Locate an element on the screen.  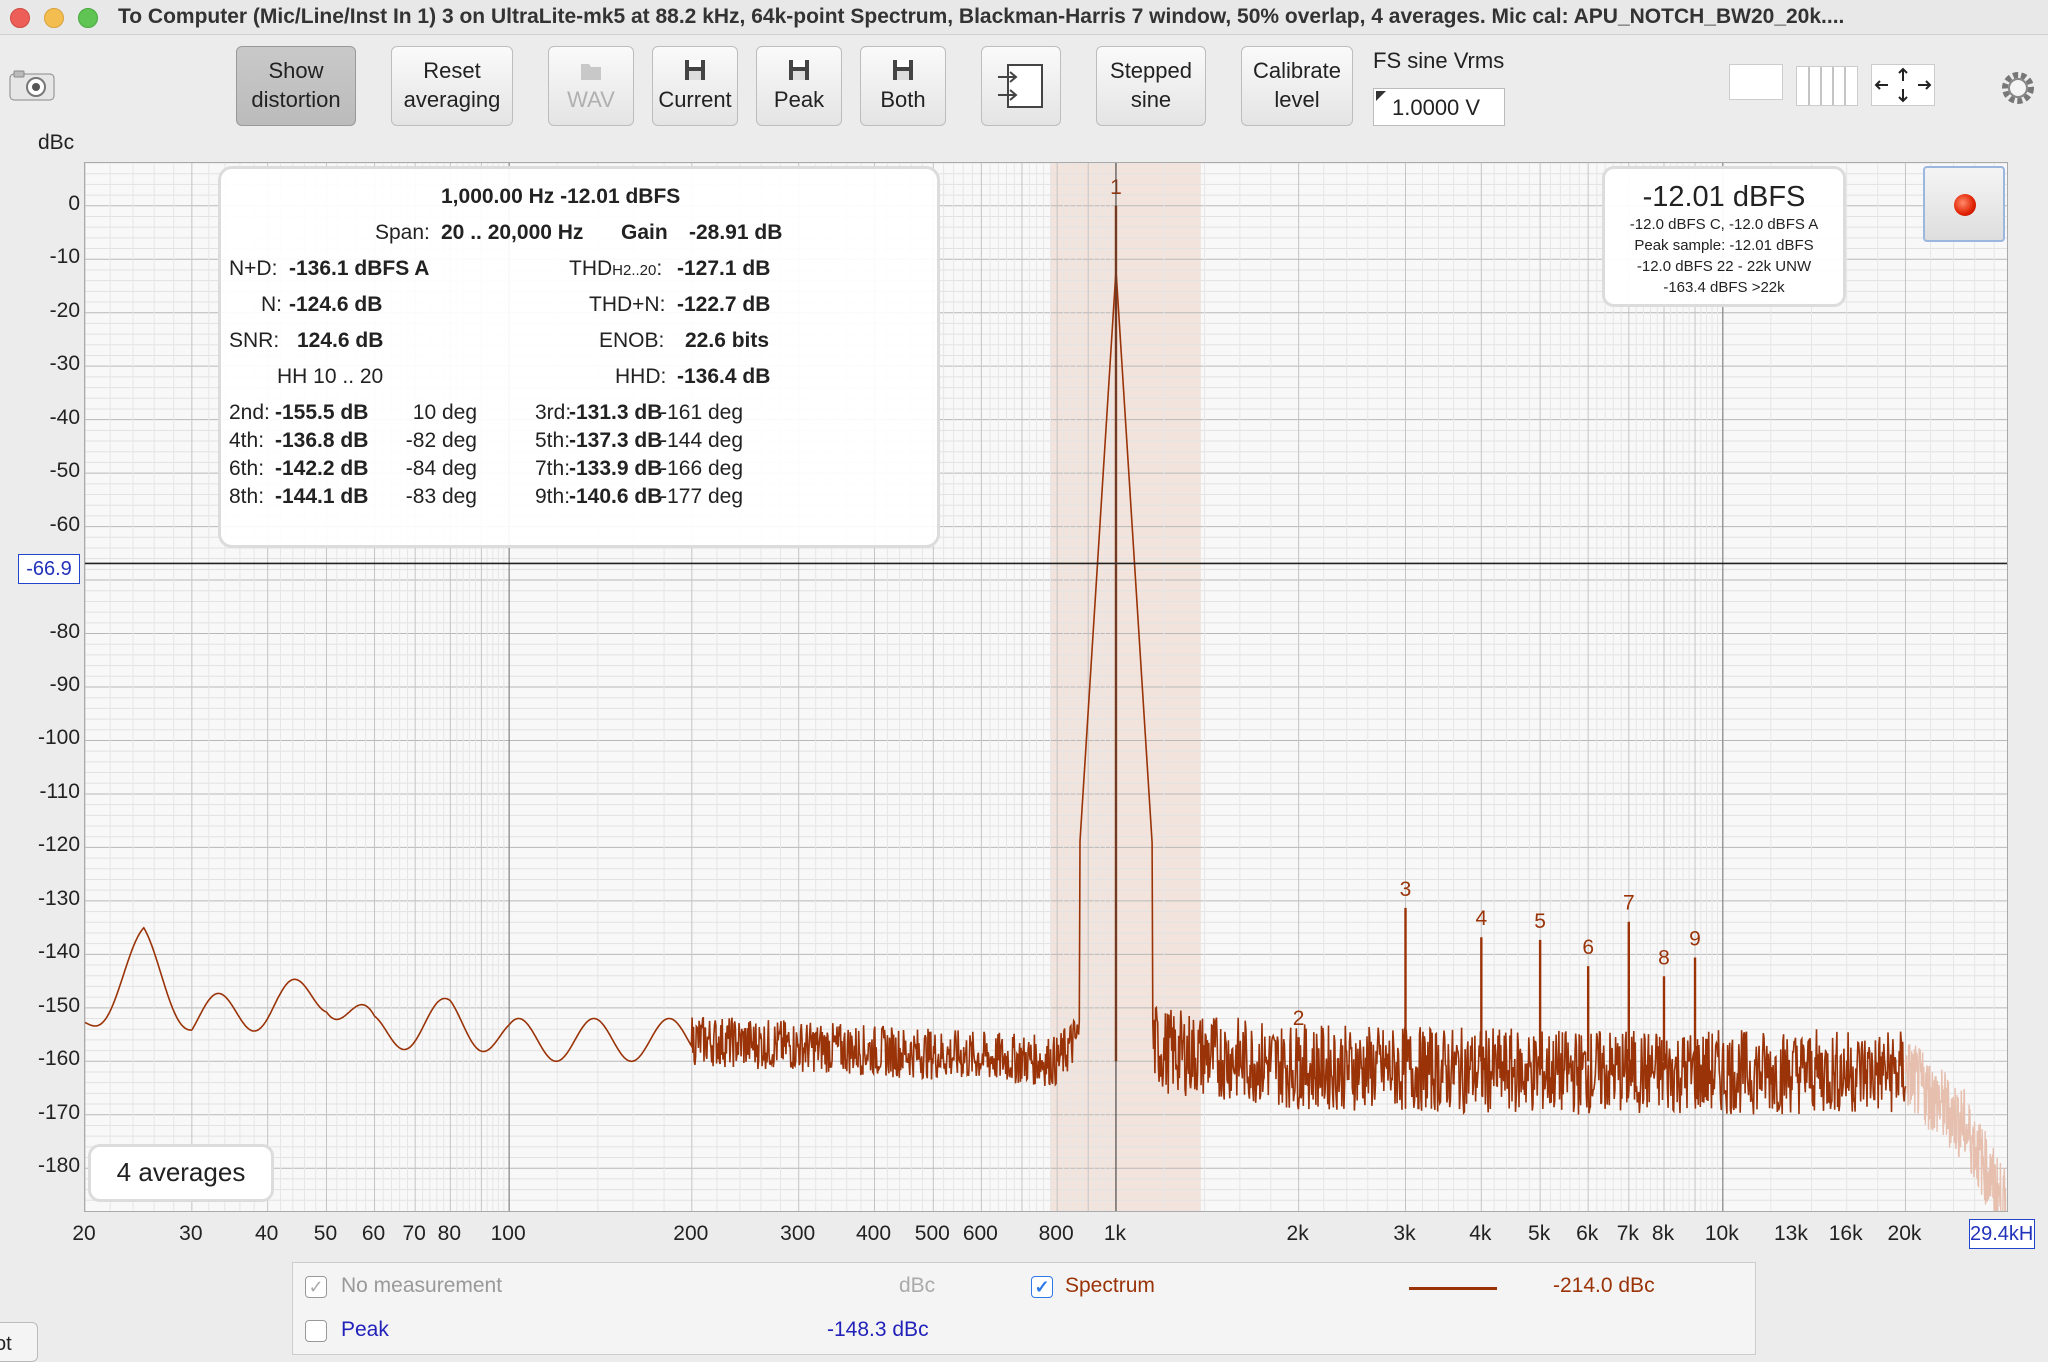
x-tick-label: 300 is located at coordinates (798, 1233).